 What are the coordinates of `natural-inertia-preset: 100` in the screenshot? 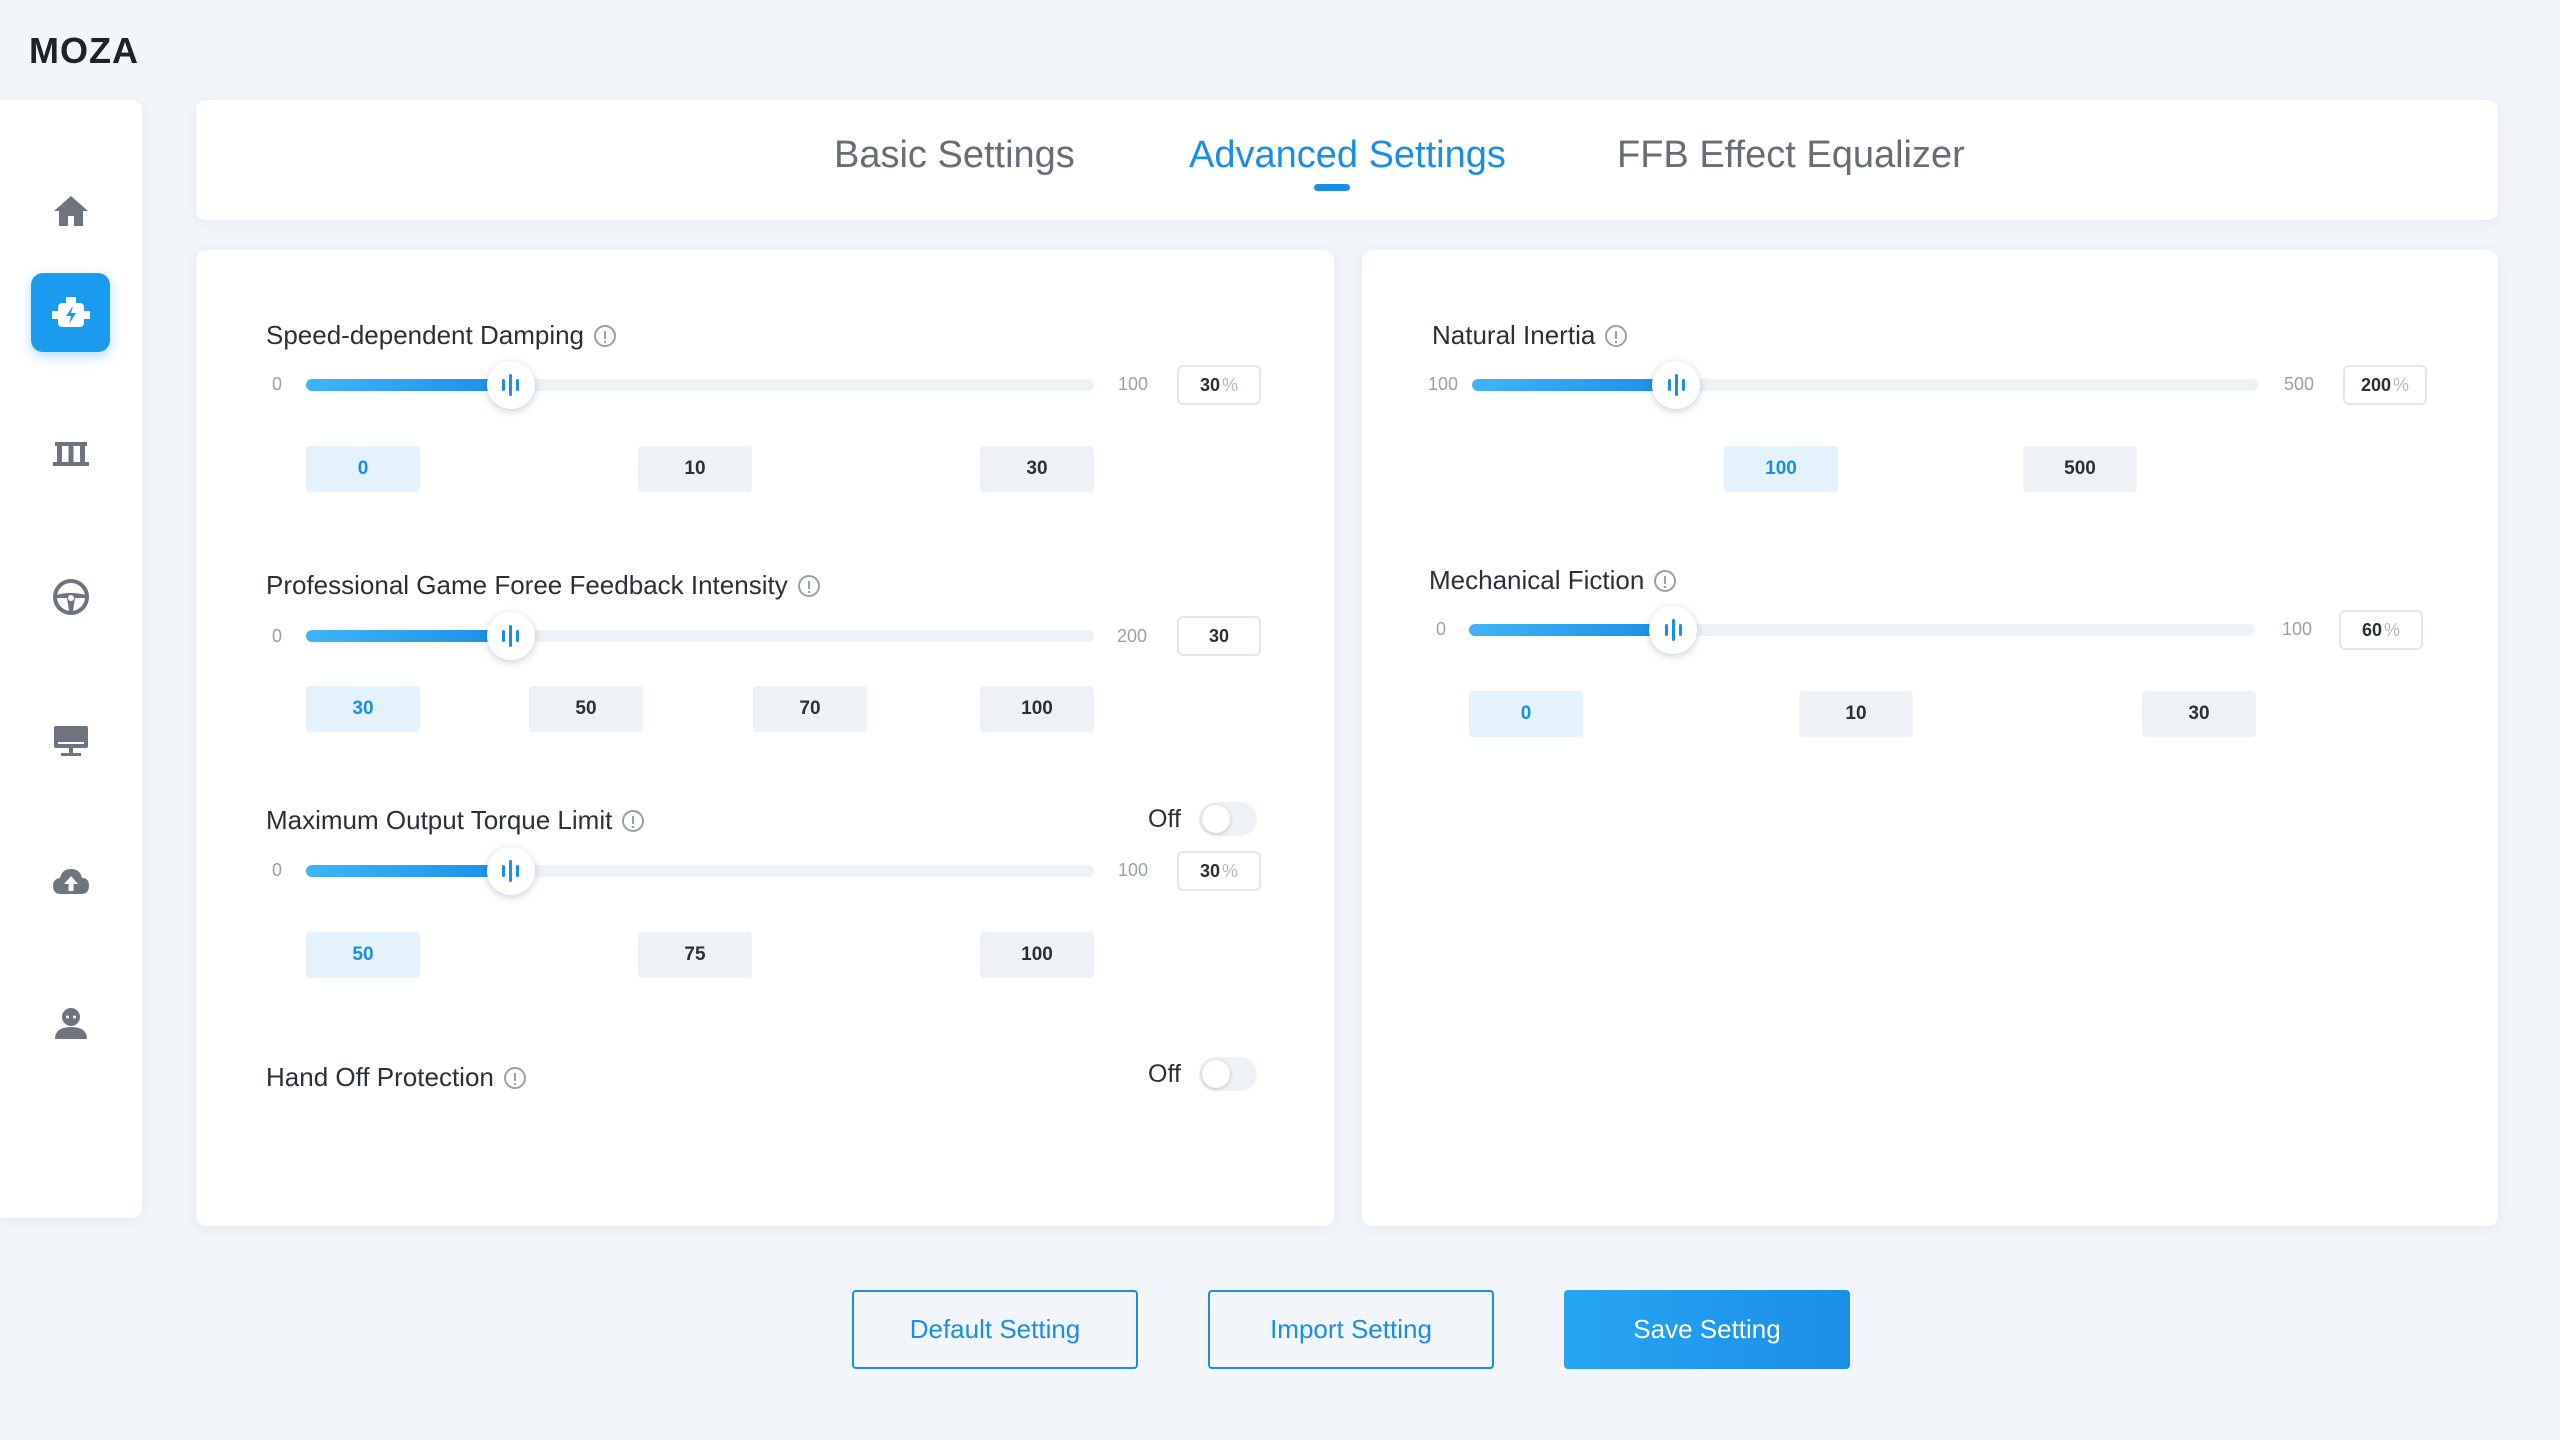 It's located at (1781, 469).